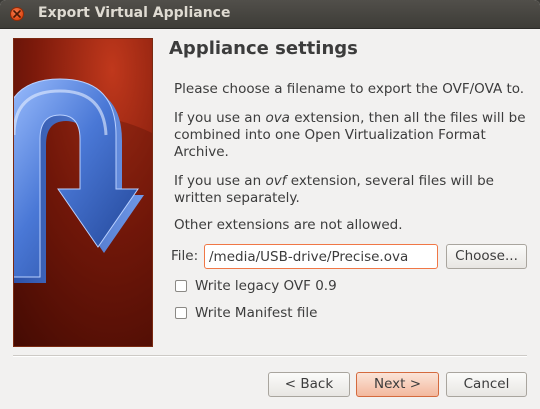 This screenshot has width=540, height=409. Describe the element at coordinates (263, 48) in the screenshot. I see `page-title: Appliance settings` at that location.